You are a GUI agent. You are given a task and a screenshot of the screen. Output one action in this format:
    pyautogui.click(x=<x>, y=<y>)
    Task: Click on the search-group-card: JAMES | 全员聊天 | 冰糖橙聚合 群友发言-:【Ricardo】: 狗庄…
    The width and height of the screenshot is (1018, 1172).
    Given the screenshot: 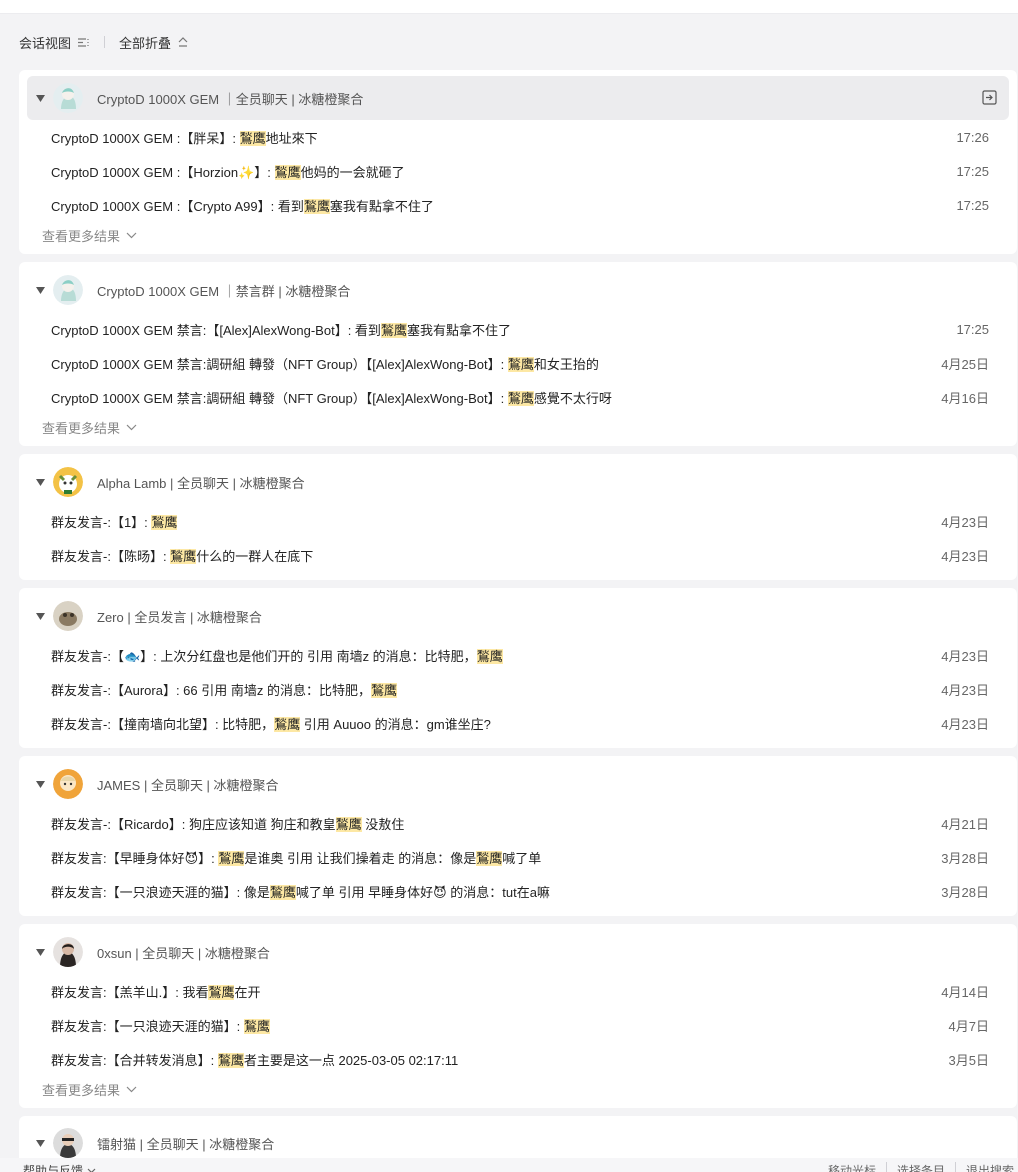 What is the action you would take?
    pyautogui.click(x=518, y=836)
    